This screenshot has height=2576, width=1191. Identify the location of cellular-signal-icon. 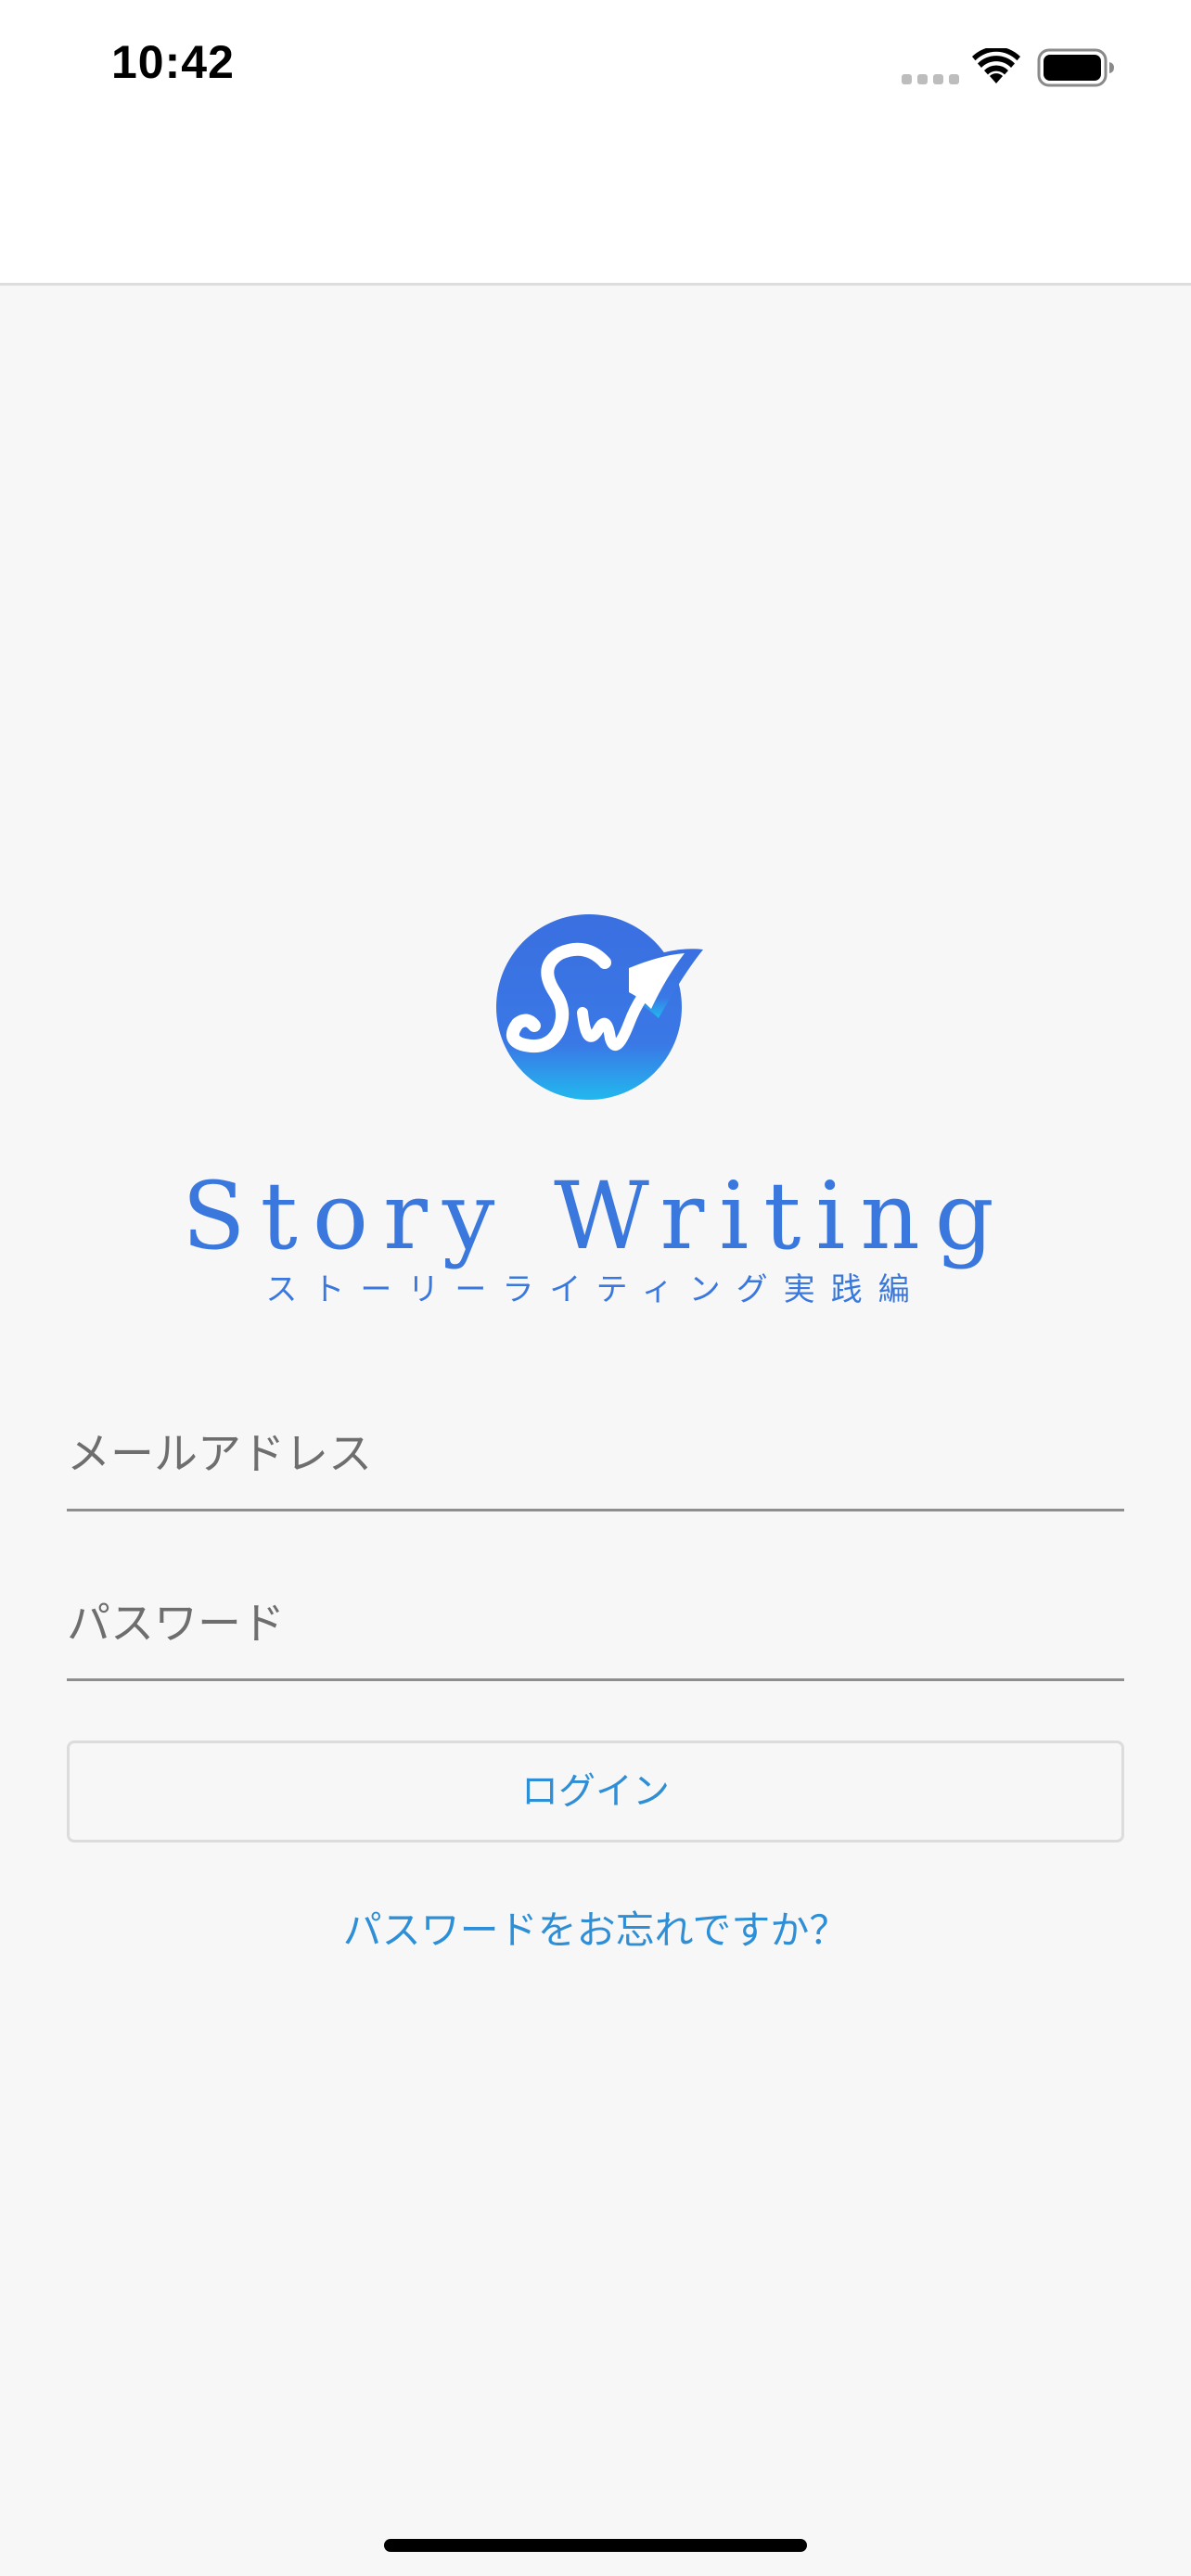
(931, 79).